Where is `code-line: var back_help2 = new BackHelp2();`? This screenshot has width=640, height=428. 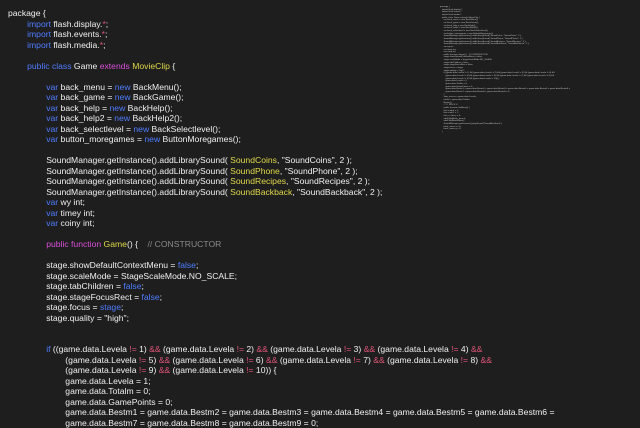
code-line: var back_help2 = new BackHelp2(); is located at coordinates (218, 118).